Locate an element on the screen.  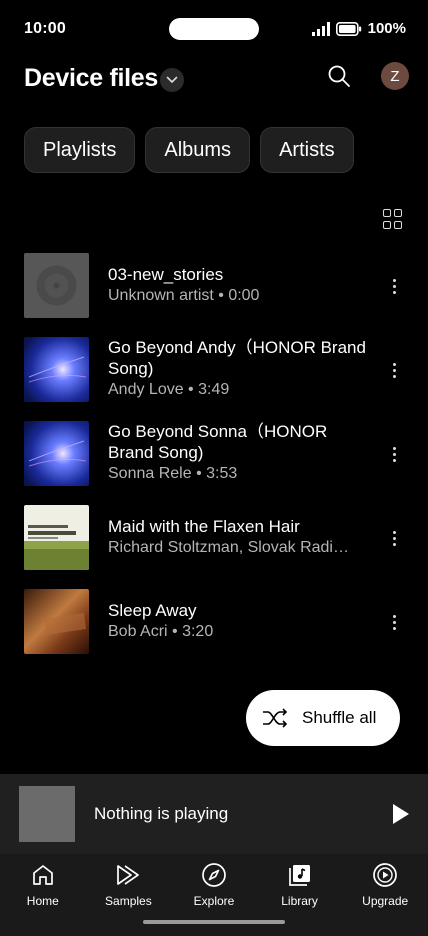
shuffle-icon is located at coordinates (275, 718).